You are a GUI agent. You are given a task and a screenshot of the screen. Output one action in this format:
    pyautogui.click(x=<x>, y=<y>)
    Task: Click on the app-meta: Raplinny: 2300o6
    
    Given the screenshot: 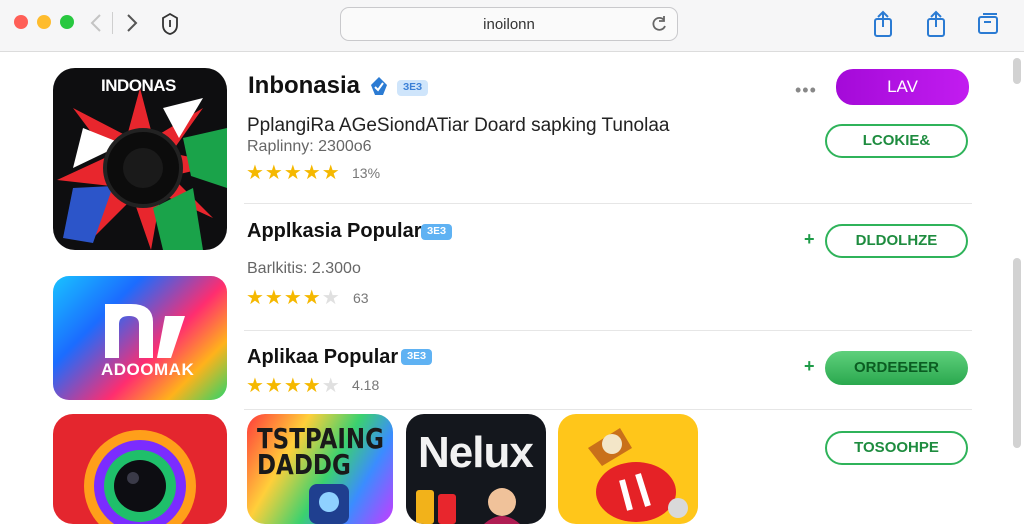 What is the action you would take?
    pyautogui.click(x=309, y=146)
    